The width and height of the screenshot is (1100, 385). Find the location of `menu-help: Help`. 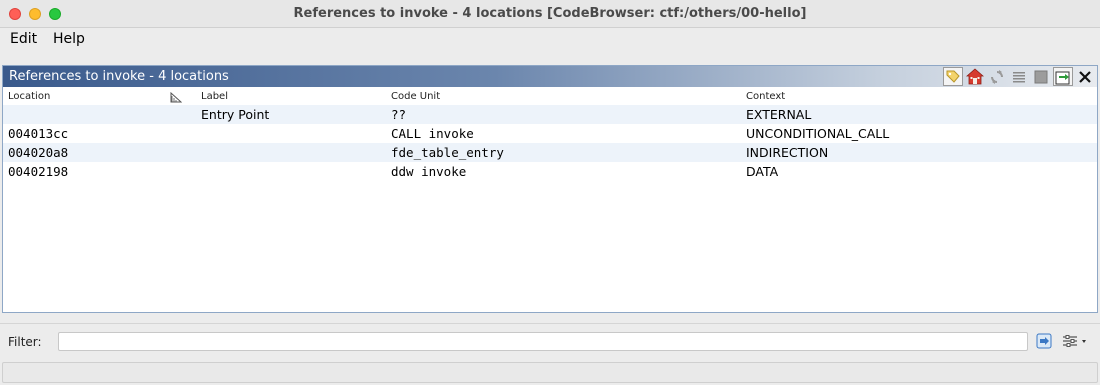

menu-help: Help is located at coordinates (69, 39).